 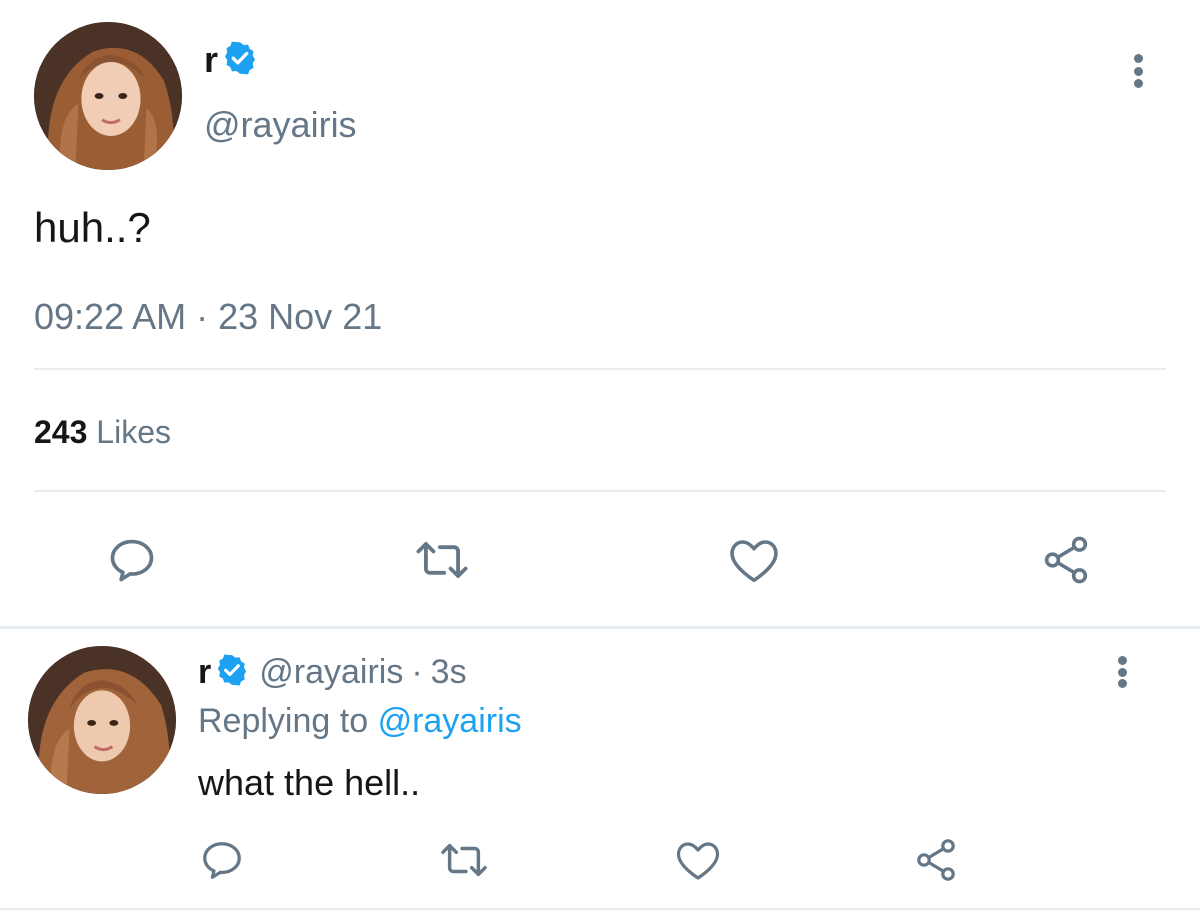 I want to click on replying-to: Replying to @rayairis, so click(x=360, y=721).